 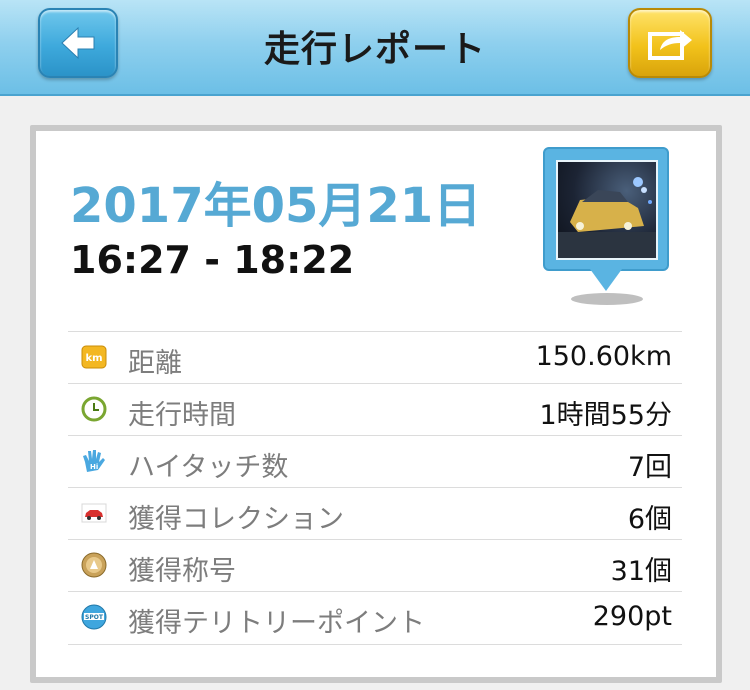 What do you see at coordinates (649, 519) in the screenshot?
I see `stat-value: 6個` at bounding box center [649, 519].